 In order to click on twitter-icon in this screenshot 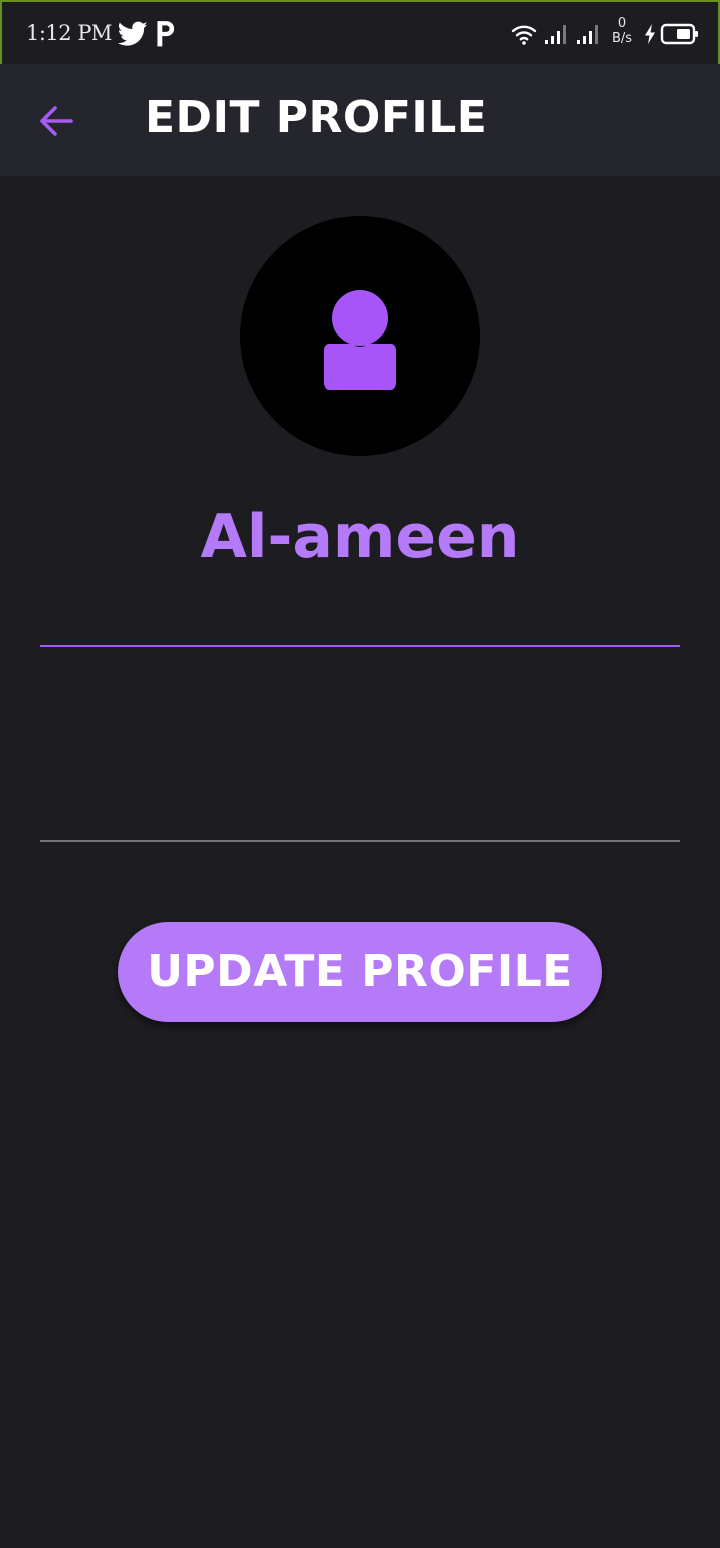, I will do `click(133, 33)`.